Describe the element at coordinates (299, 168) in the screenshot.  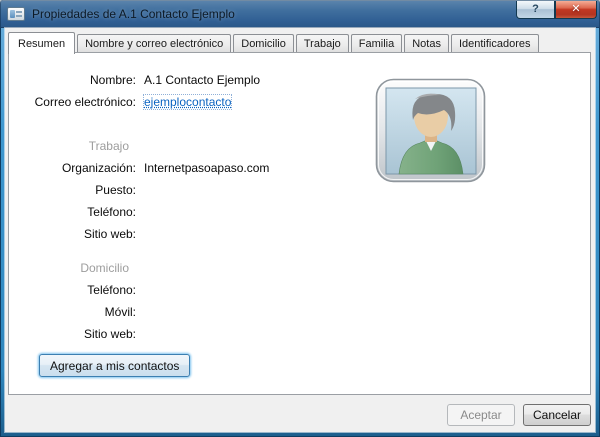
I see `work-organization-row: Organización: Internetpasoapaso.com` at that location.